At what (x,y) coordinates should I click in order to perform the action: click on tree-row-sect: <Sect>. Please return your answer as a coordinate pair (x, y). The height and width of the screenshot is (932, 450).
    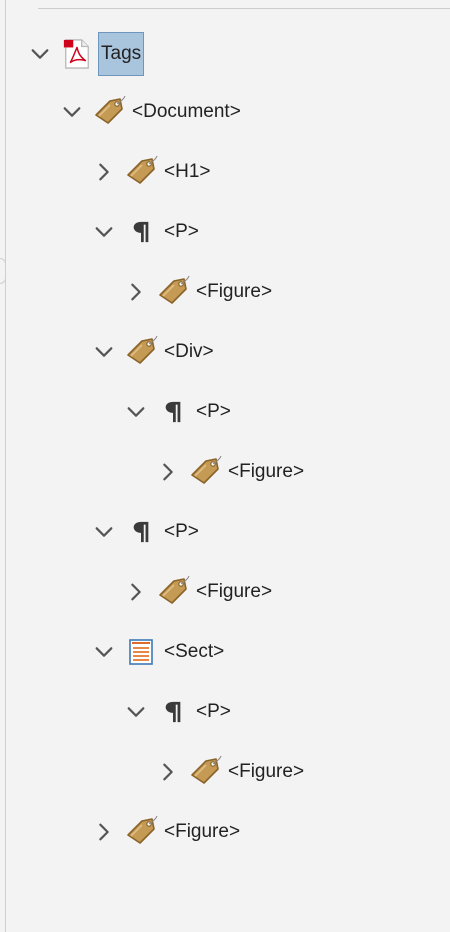
    Looking at the image, I should click on (158, 652).